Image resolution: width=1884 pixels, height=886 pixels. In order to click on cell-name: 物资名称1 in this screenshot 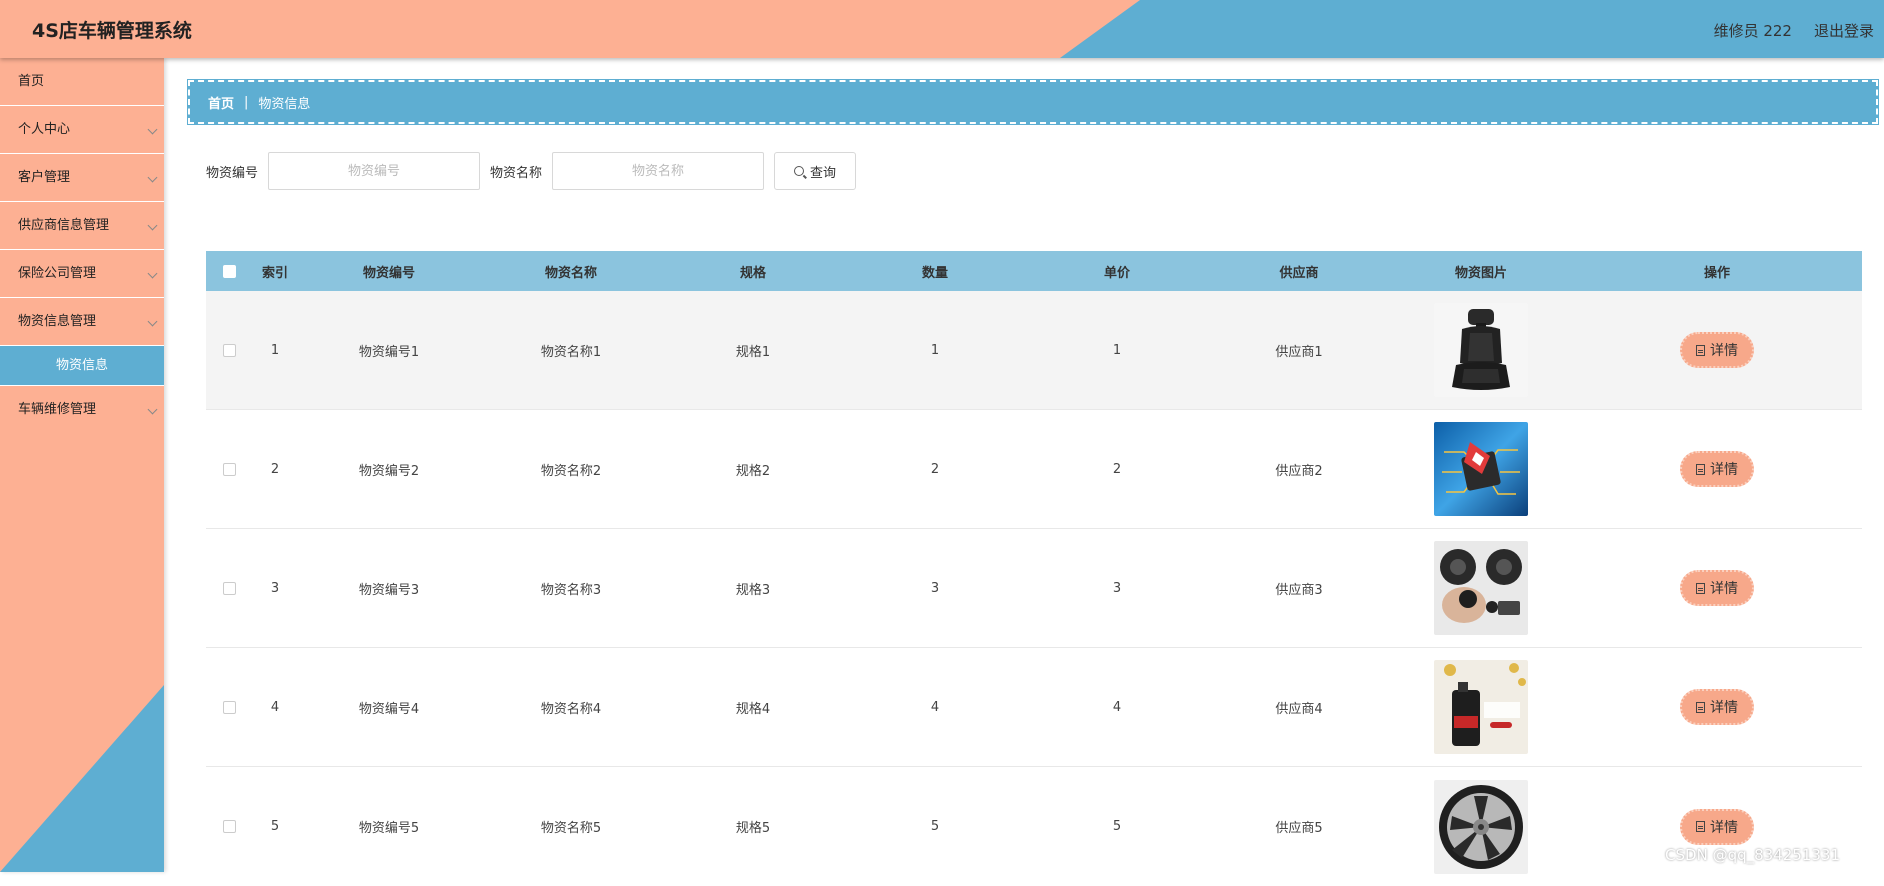, I will do `click(571, 350)`.